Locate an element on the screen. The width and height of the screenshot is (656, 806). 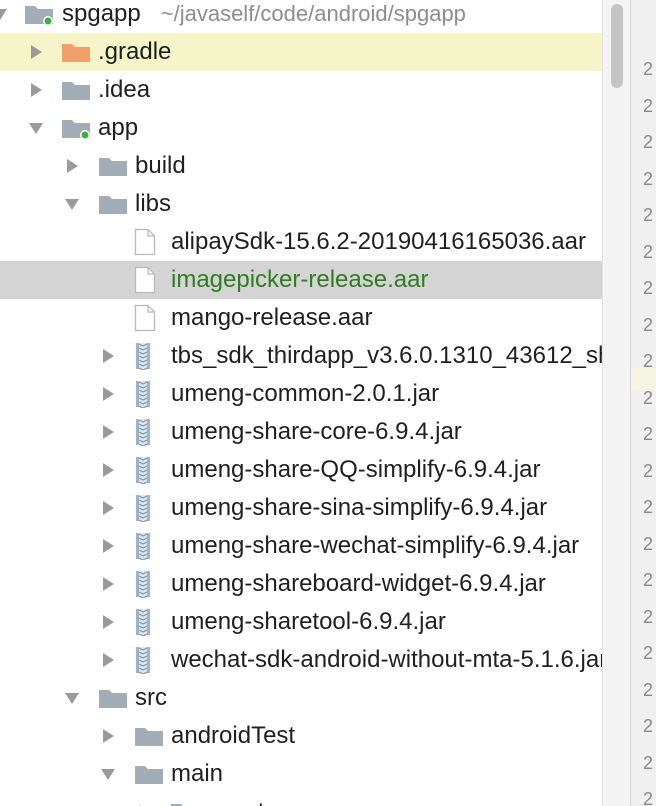
tree-item-mango-release-aar: mango-release.aar is located at coordinates (301, 318).